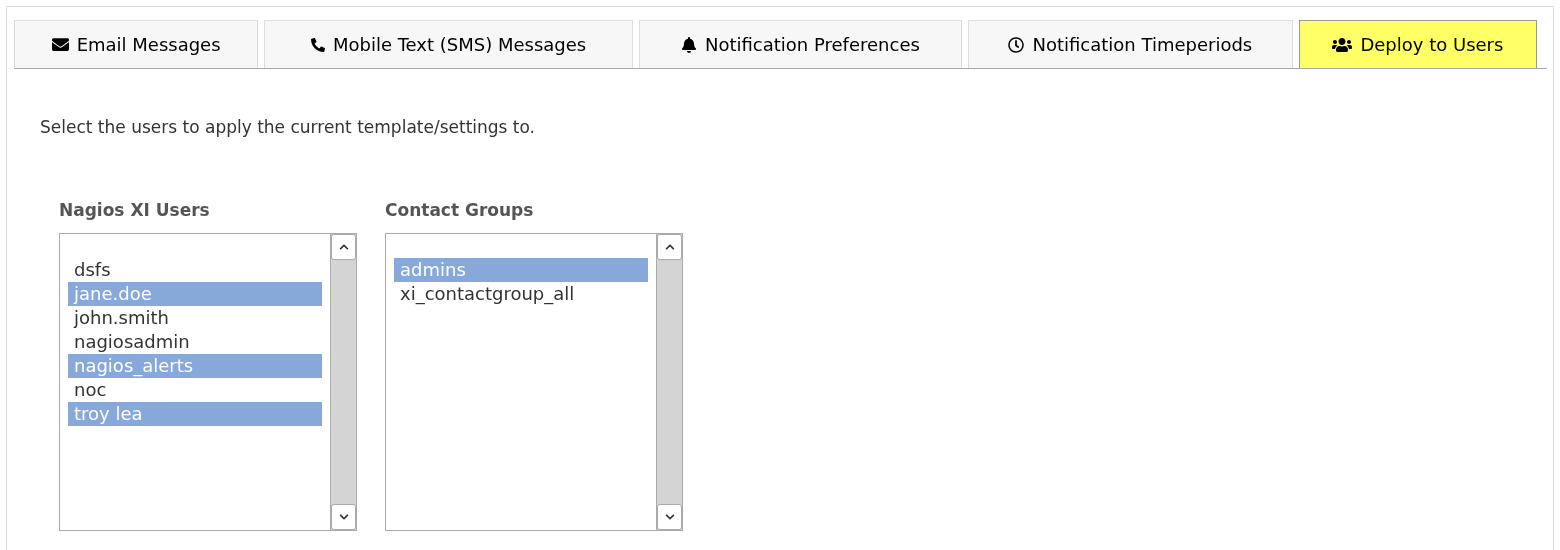 This screenshot has width=1560, height=550. Describe the element at coordinates (521, 294) in the screenshot. I see `list-option: xi_contactgroup_all` at that location.